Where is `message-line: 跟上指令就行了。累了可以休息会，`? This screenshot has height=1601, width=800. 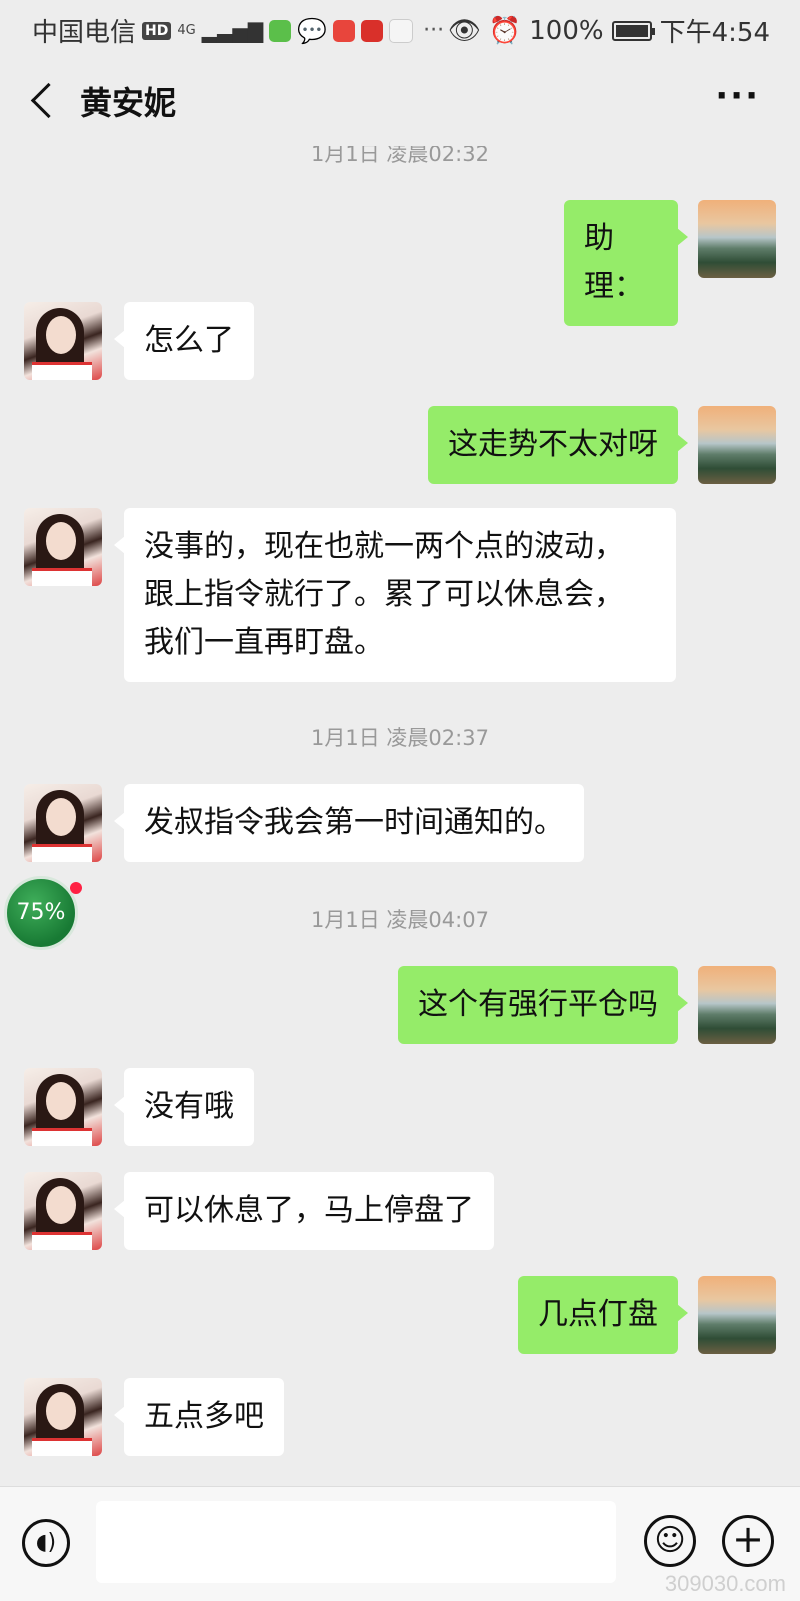 message-line: 跟上指令就行了。累了可以休息会， is located at coordinates (384, 594).